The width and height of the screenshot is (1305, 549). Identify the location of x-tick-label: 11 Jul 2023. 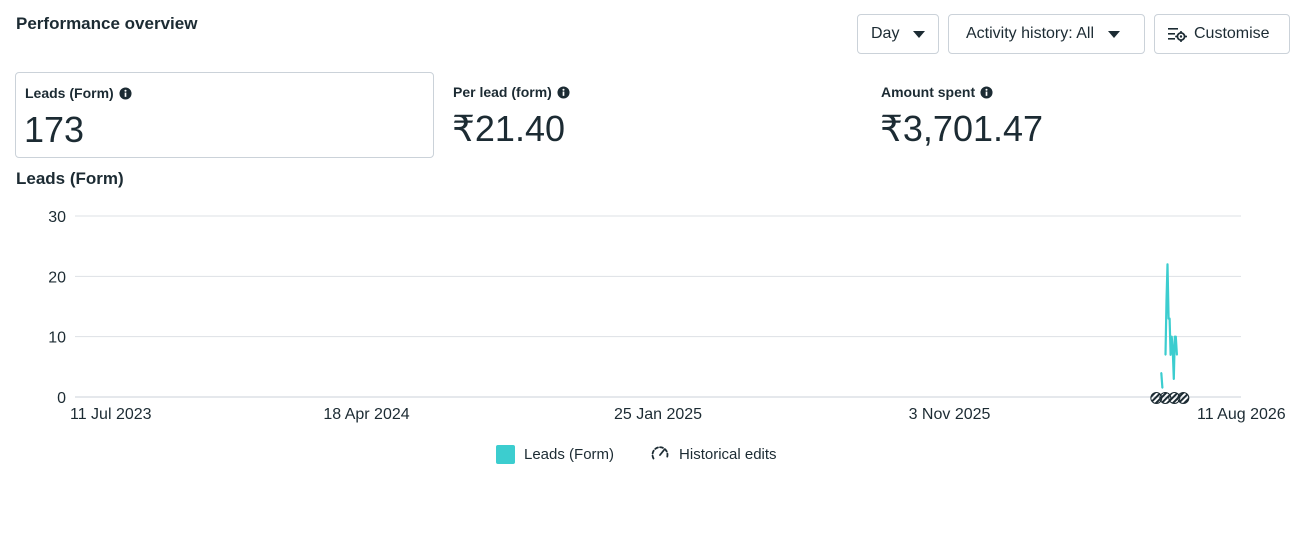
(111, 414).